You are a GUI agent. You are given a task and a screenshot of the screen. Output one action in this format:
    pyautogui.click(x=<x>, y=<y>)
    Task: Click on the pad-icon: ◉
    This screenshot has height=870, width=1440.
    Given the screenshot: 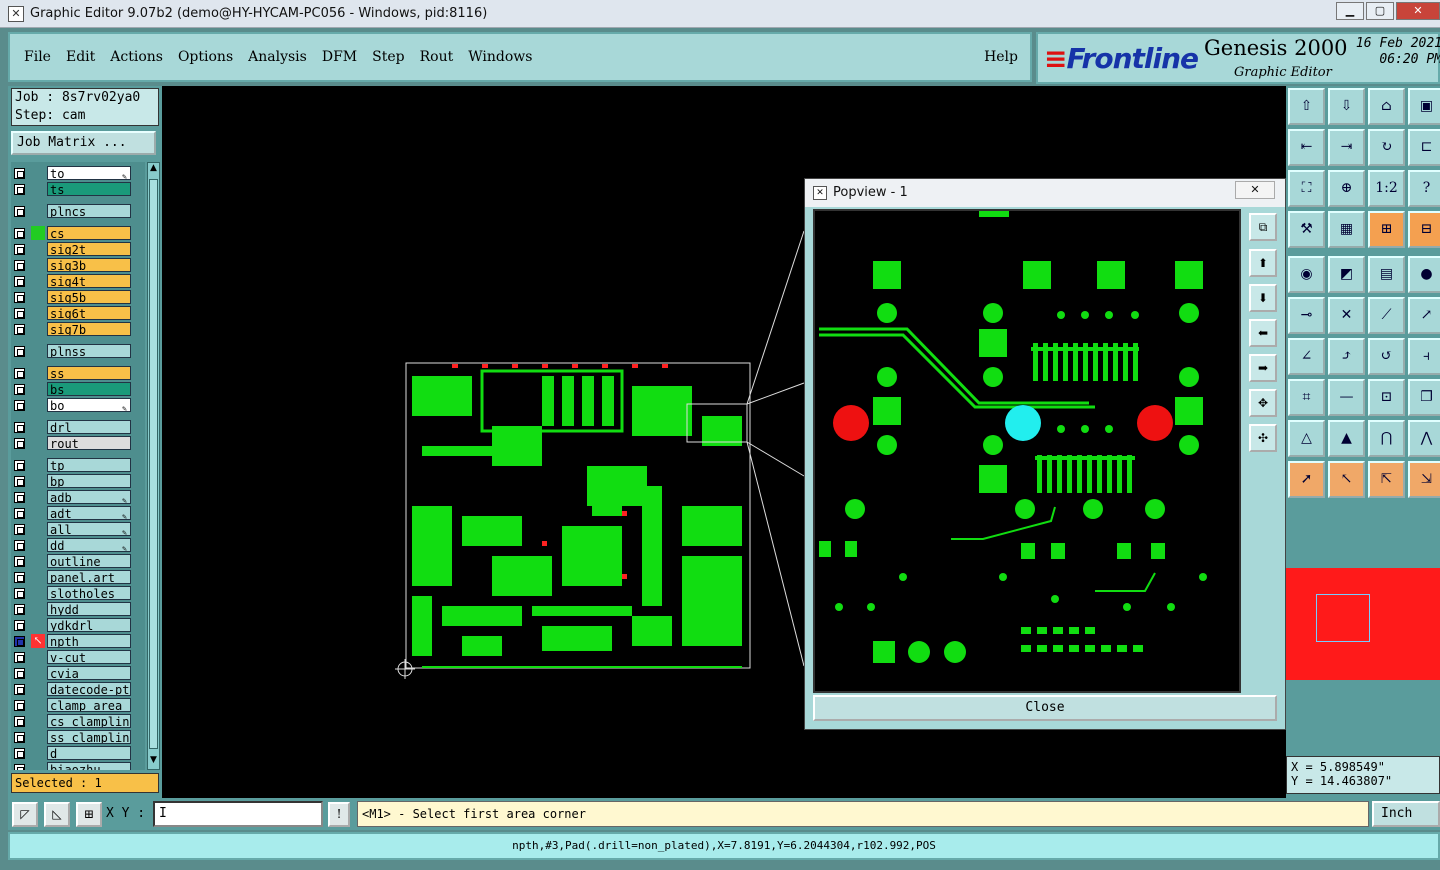 What is the action you would take?
    pyautogui.click(x=1306, y=274)
    